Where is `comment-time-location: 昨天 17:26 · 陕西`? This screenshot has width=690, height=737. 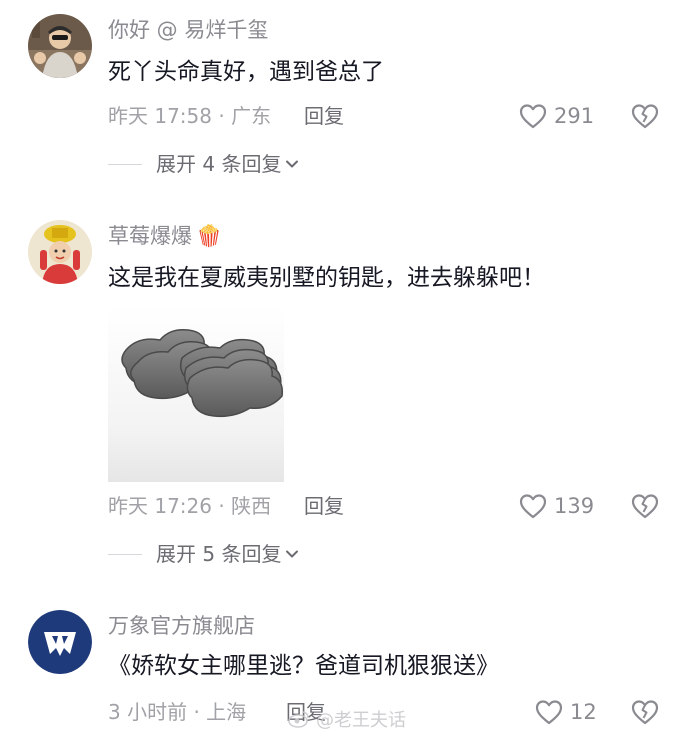 comment-time-location: 昨天 17:26 · 陕西 is located at coordinates (190, 506).